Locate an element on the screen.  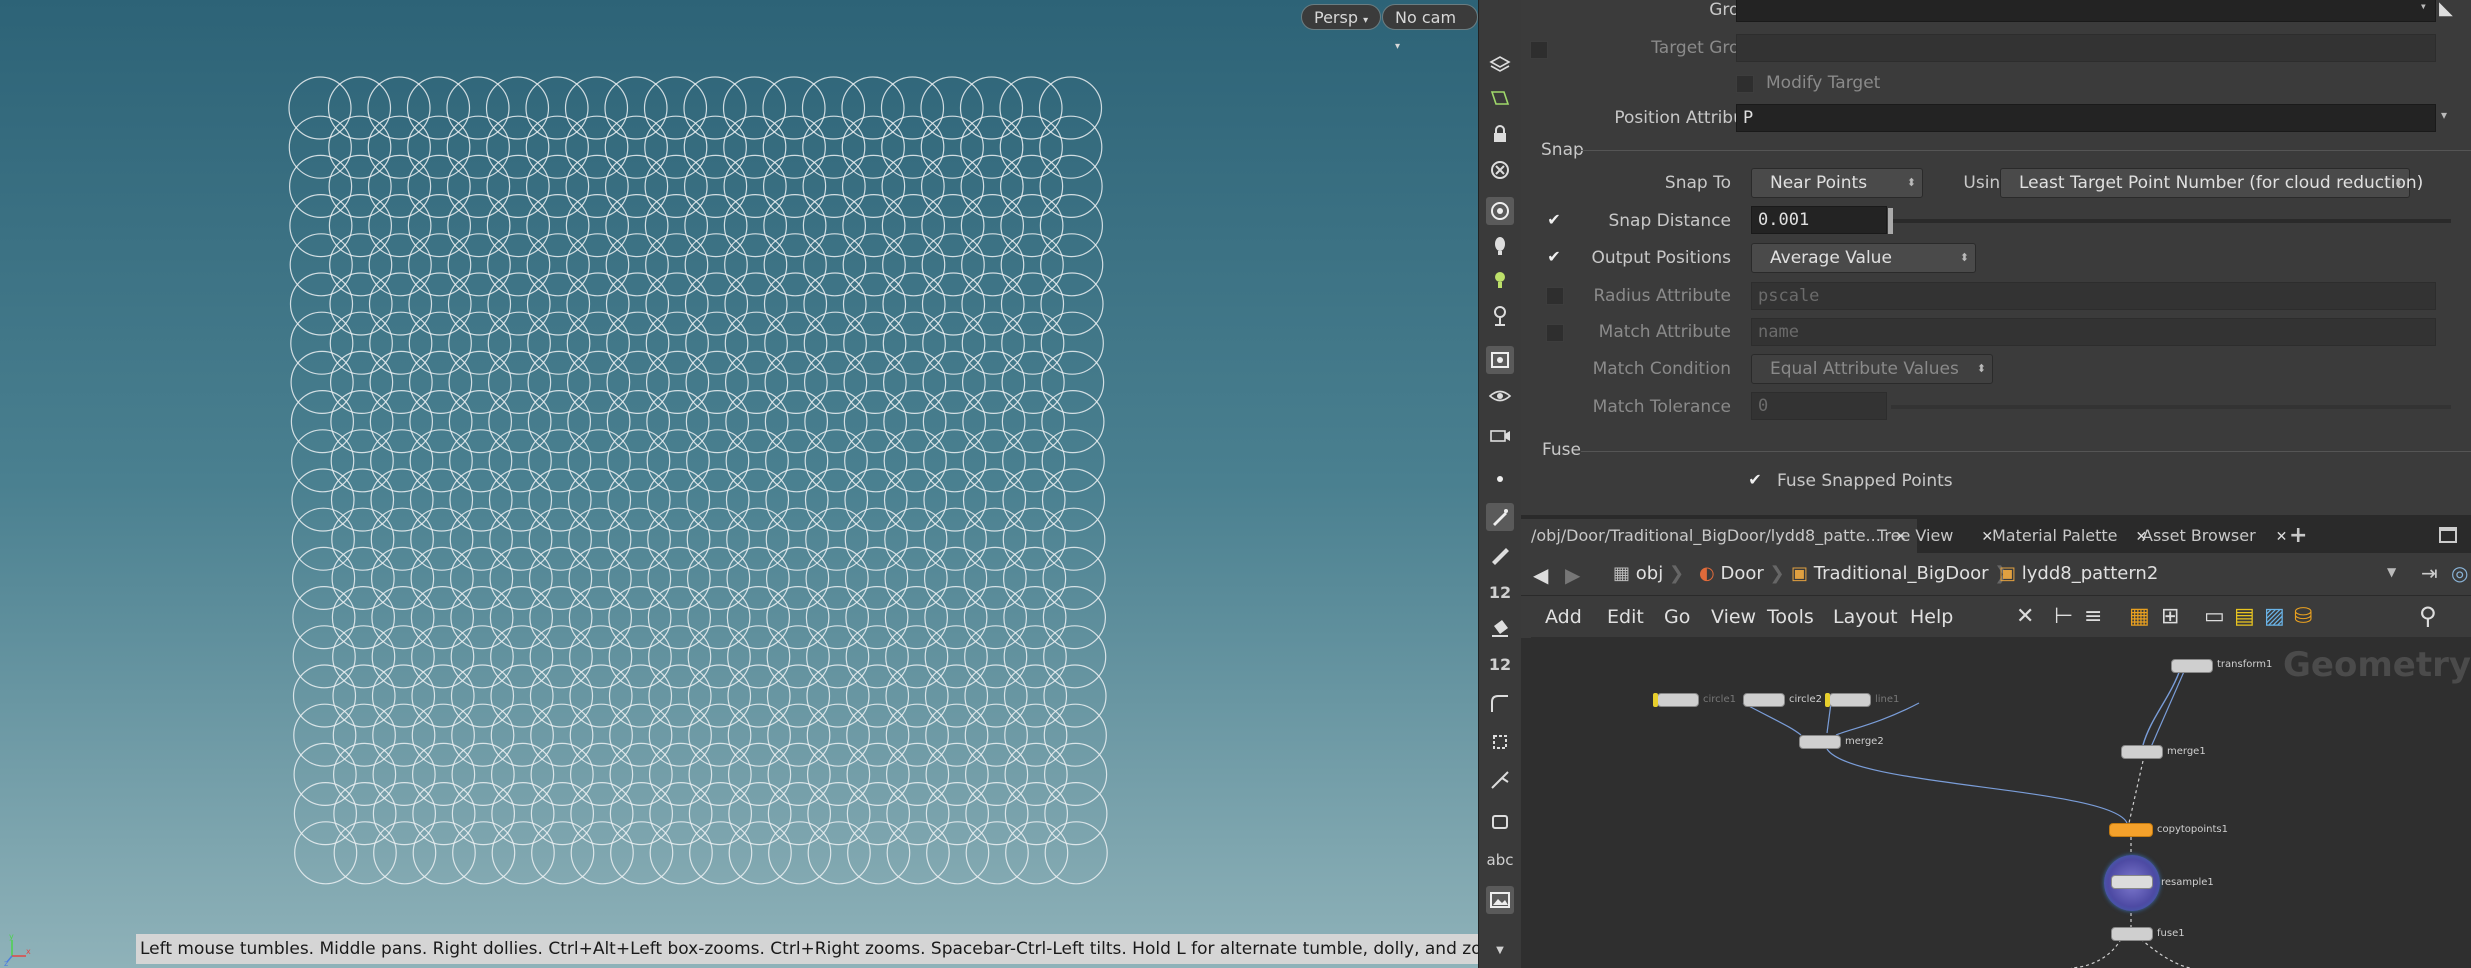
wrench-icon: ✕ is located at coordinates (2025, 616).